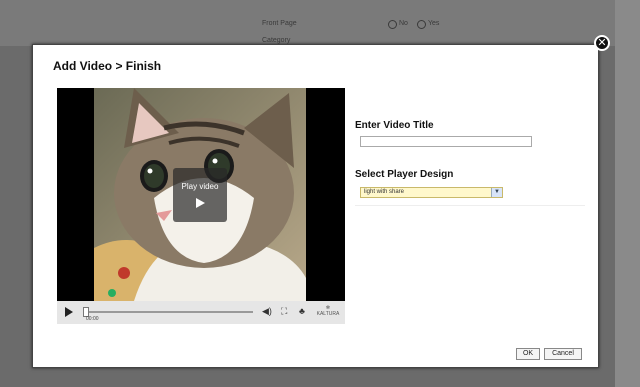 The image size is (640, 387). What do you see at coordinates (200, 195) in the screenshot?
I see `play-video-overlay-button: Play video` at bounding box center [200, 195].